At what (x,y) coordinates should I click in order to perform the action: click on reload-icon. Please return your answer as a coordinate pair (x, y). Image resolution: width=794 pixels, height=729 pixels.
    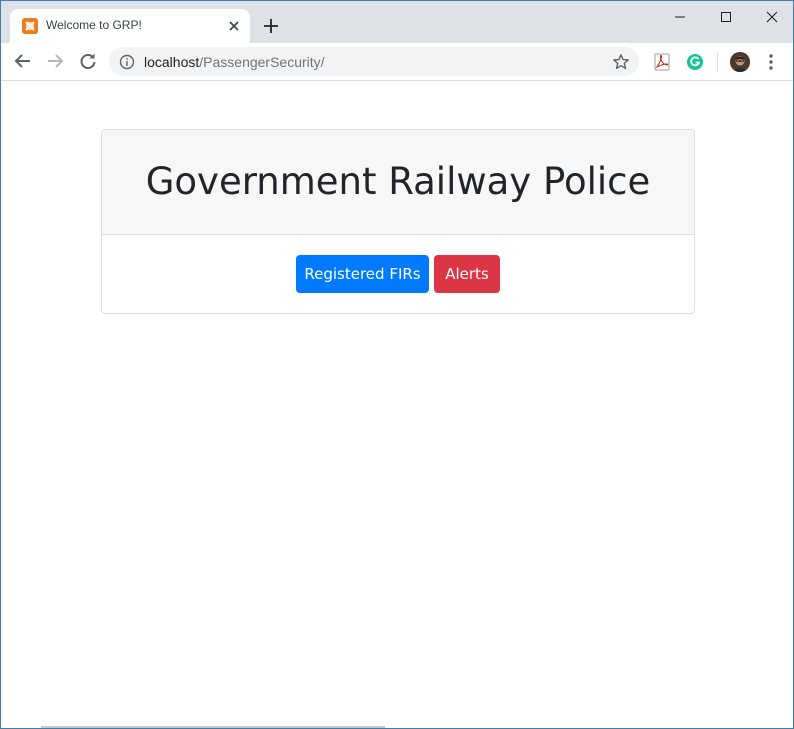
    Looking at the image, I should click on (88, 61).